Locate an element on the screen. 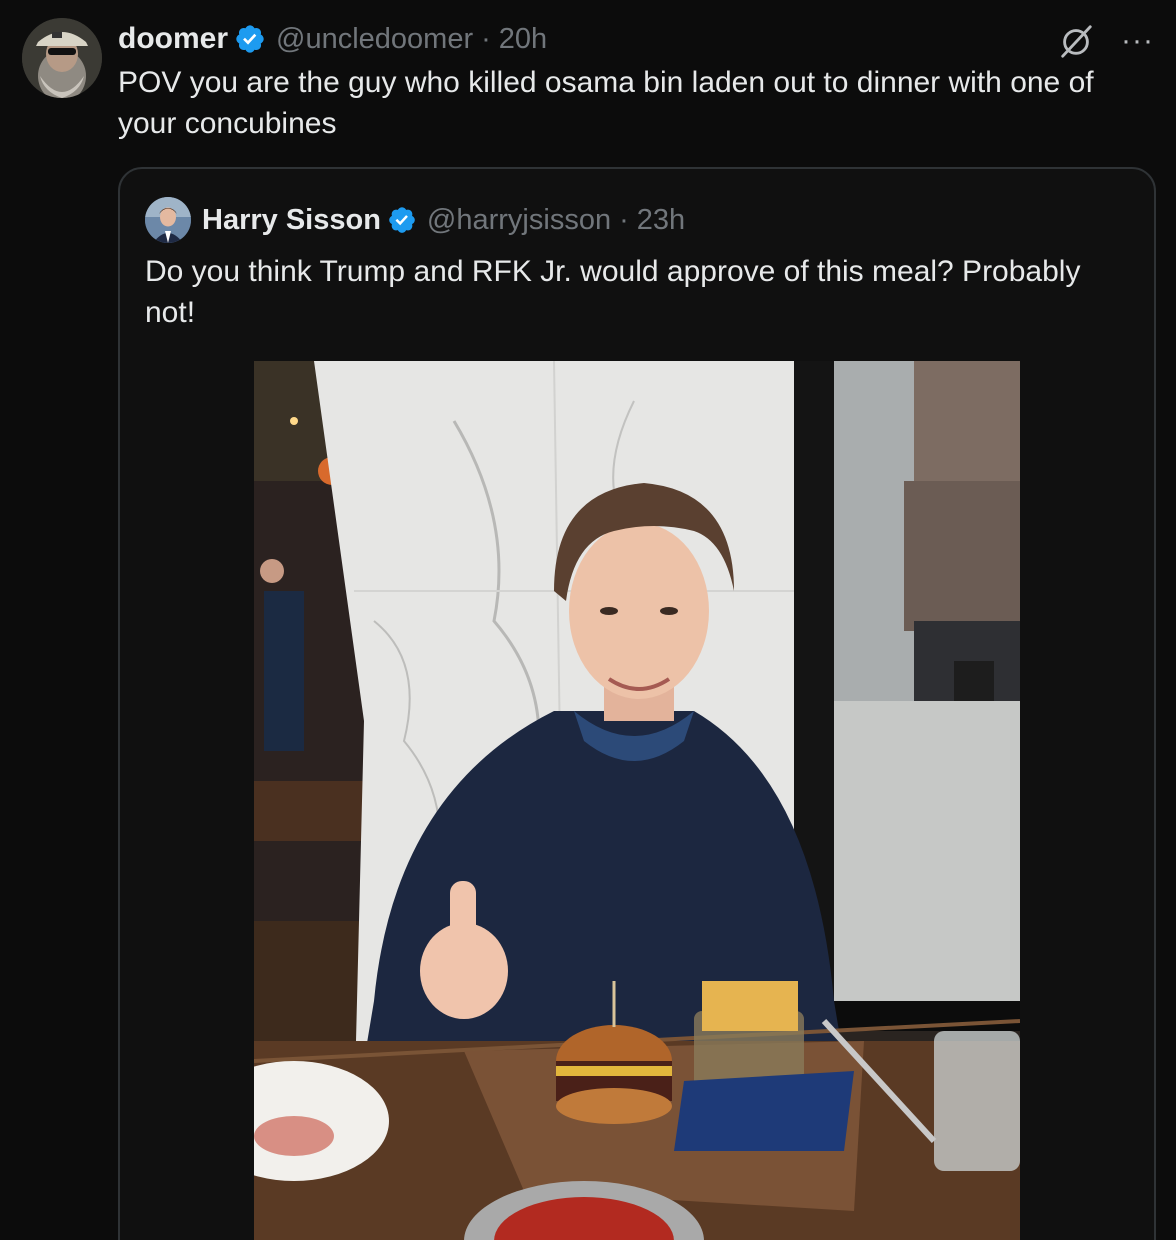 The width and height of the screenshot is (1176, 1240). grok-icon is located at coordinates (1076, 41).